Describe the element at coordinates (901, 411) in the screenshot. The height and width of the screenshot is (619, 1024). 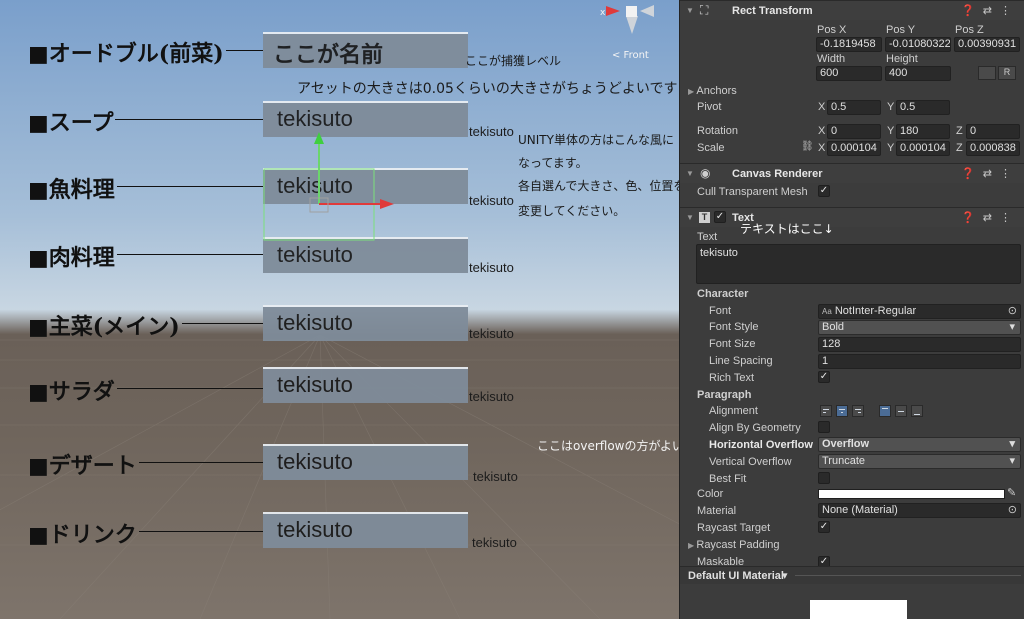
I see `align-middle-button` at that location.